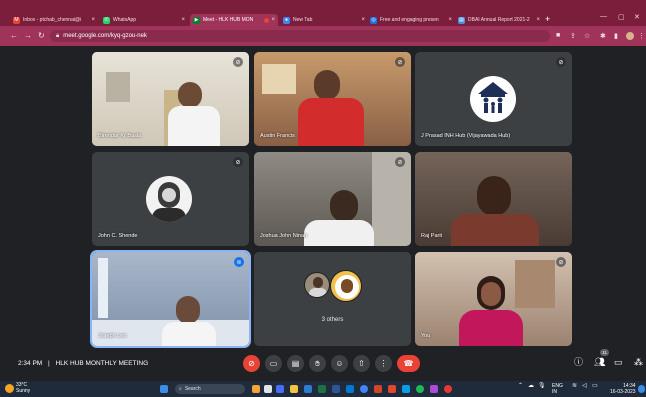 Image resolution: width=646 pixels, height=397 pixels. What do you see at coordinates (603, 36) in the screenshot?
I see `extensions-icon: ✱` at bounding box center [603, 36].